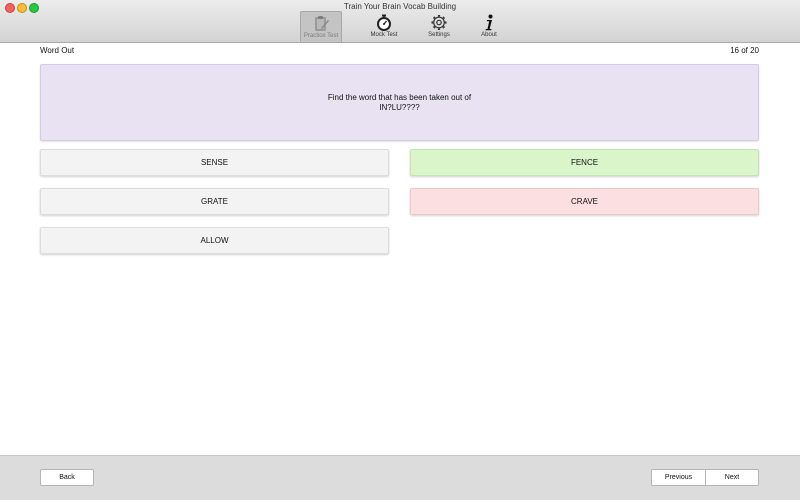 The image size is (800, 500). Describe the element at coordinates (322, 23) in the screenshot. I see `clipboard-icon` at that location.